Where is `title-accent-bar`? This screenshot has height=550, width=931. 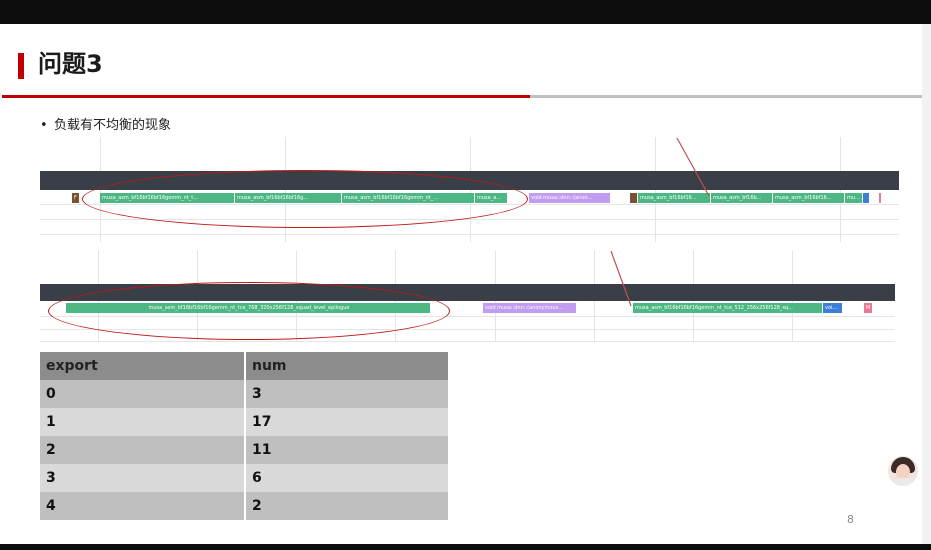 title-accent-bar is located at coordinates (21, 66).